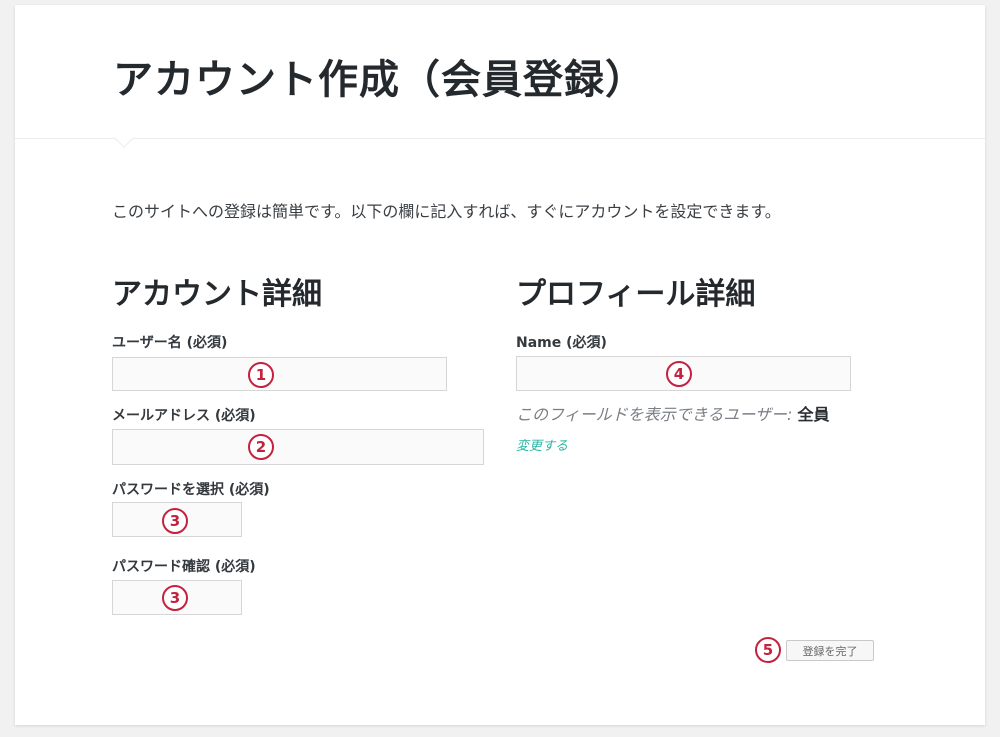 The height and width of the screenshot is (737, 1000). I want to click on email-label: メールアドレス (必須), so click(184, 416).